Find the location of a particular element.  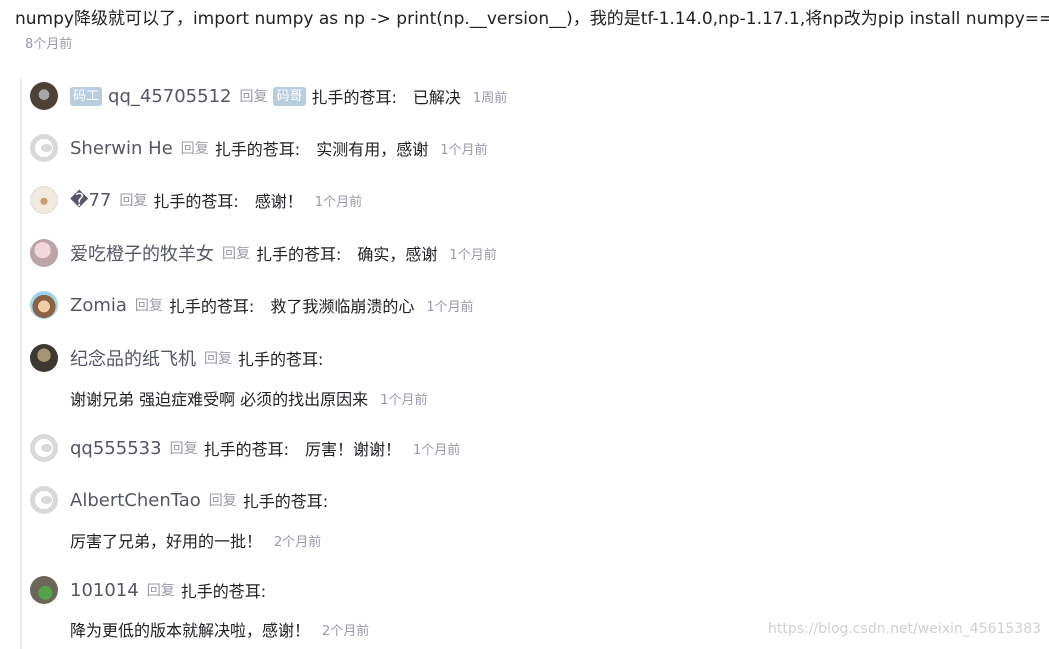

reply-item: �77 回复 扎手的苍耳: 感谢！ 1个月前 is located at coordinates (196, 200).